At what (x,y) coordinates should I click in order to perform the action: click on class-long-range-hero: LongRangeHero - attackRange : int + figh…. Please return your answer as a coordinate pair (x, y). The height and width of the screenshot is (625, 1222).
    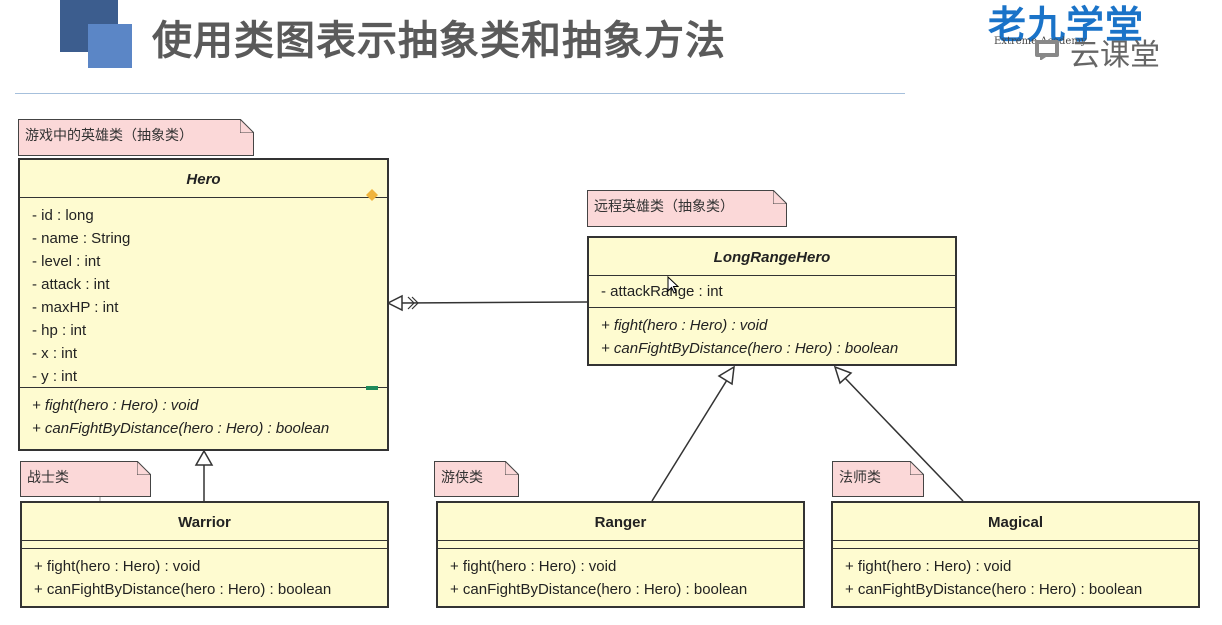
    Looking at the image, I should click on (772, 301).